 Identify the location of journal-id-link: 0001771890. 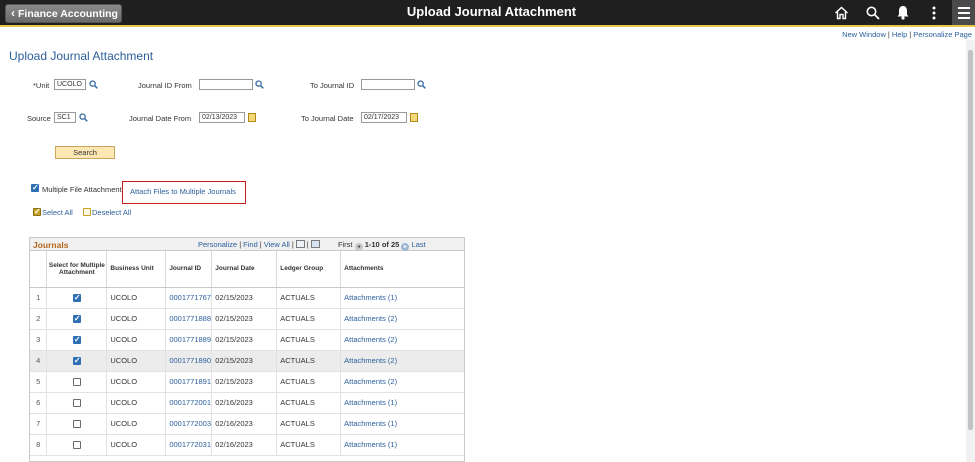
(189, 361).